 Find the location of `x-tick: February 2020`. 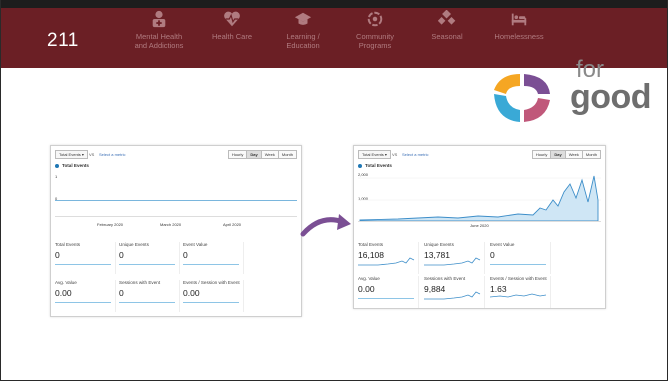

x-tick: February 2020 is located at coordinates (110, 224).